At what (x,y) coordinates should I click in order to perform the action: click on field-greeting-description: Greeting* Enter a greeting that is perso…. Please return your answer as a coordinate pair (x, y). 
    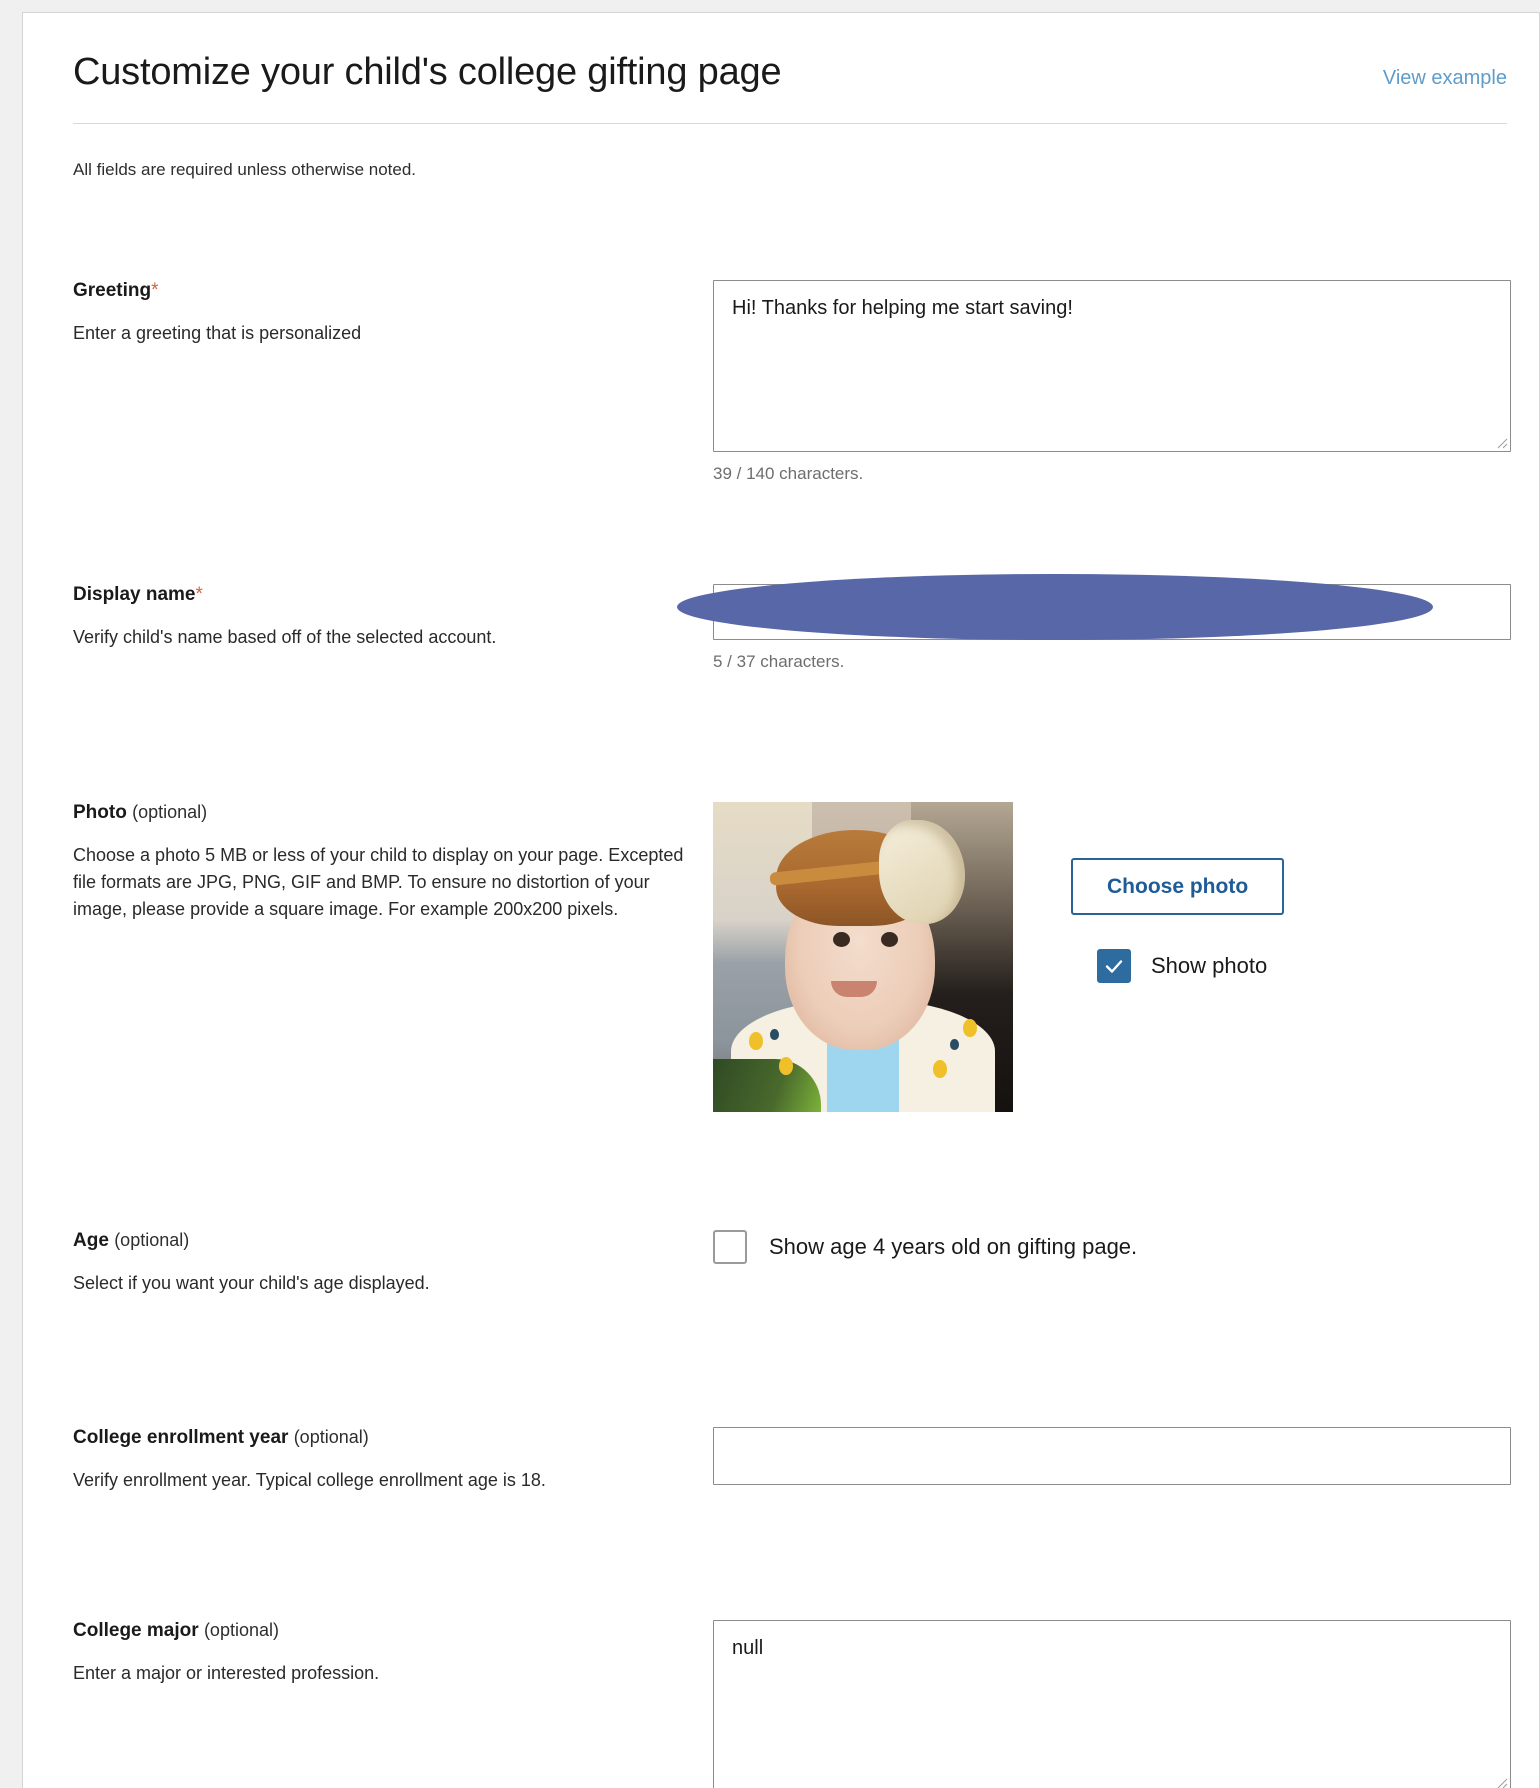
    Looking at the image, I should click on (393, 313).